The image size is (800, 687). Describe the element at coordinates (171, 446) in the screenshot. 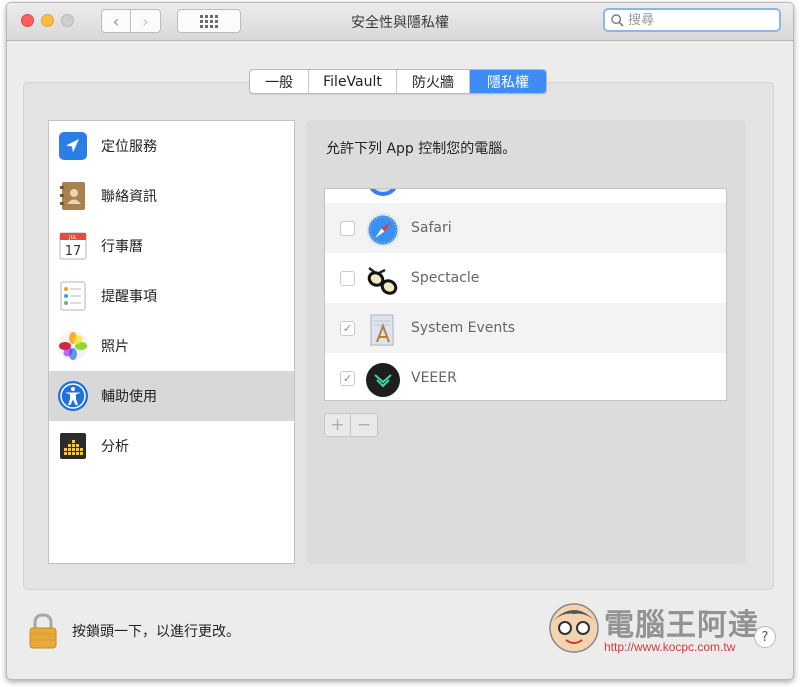

I see `sidebar-item-analytics: 分析` at that location.